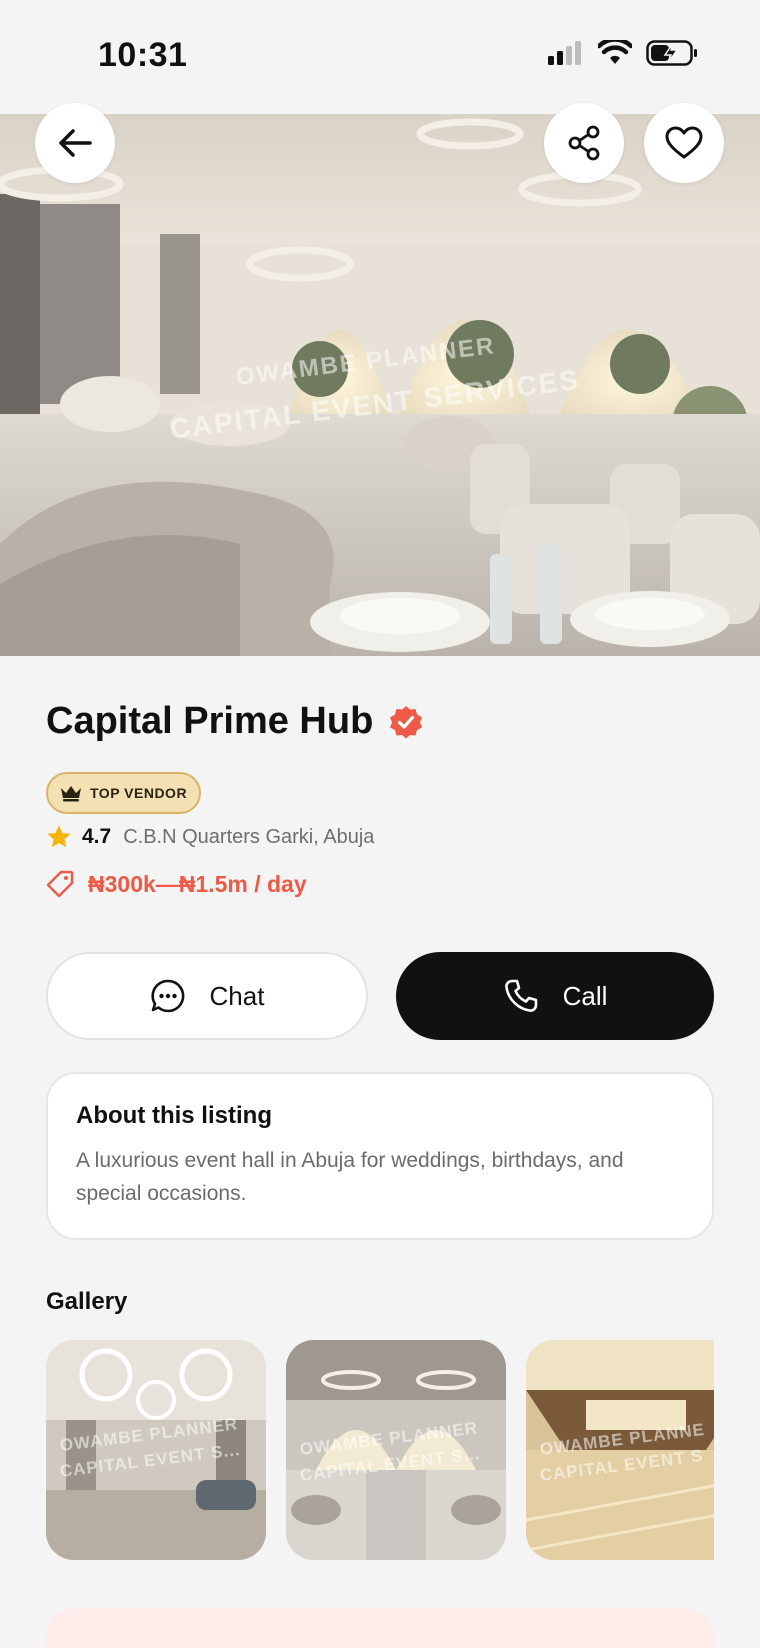 This screenshot has height=1648, width=760. What do you see at coordinates (71, 794) in the screenshot?
I see `crown-icon` at bounding box center [71, 794].